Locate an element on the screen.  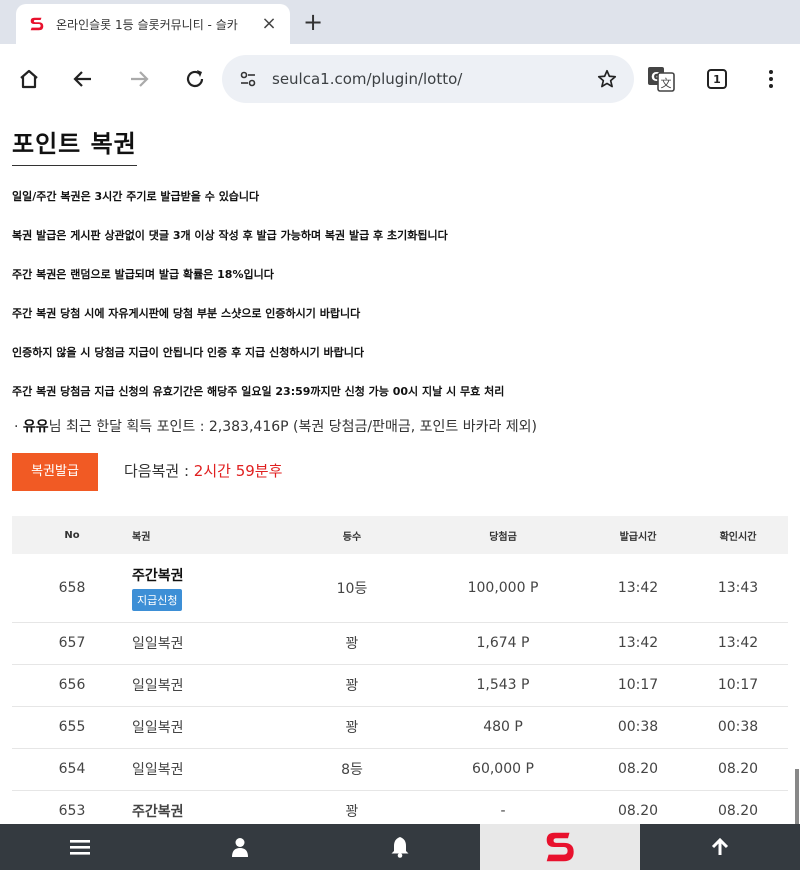
bookmark-button is located at coordinates (607, 79).